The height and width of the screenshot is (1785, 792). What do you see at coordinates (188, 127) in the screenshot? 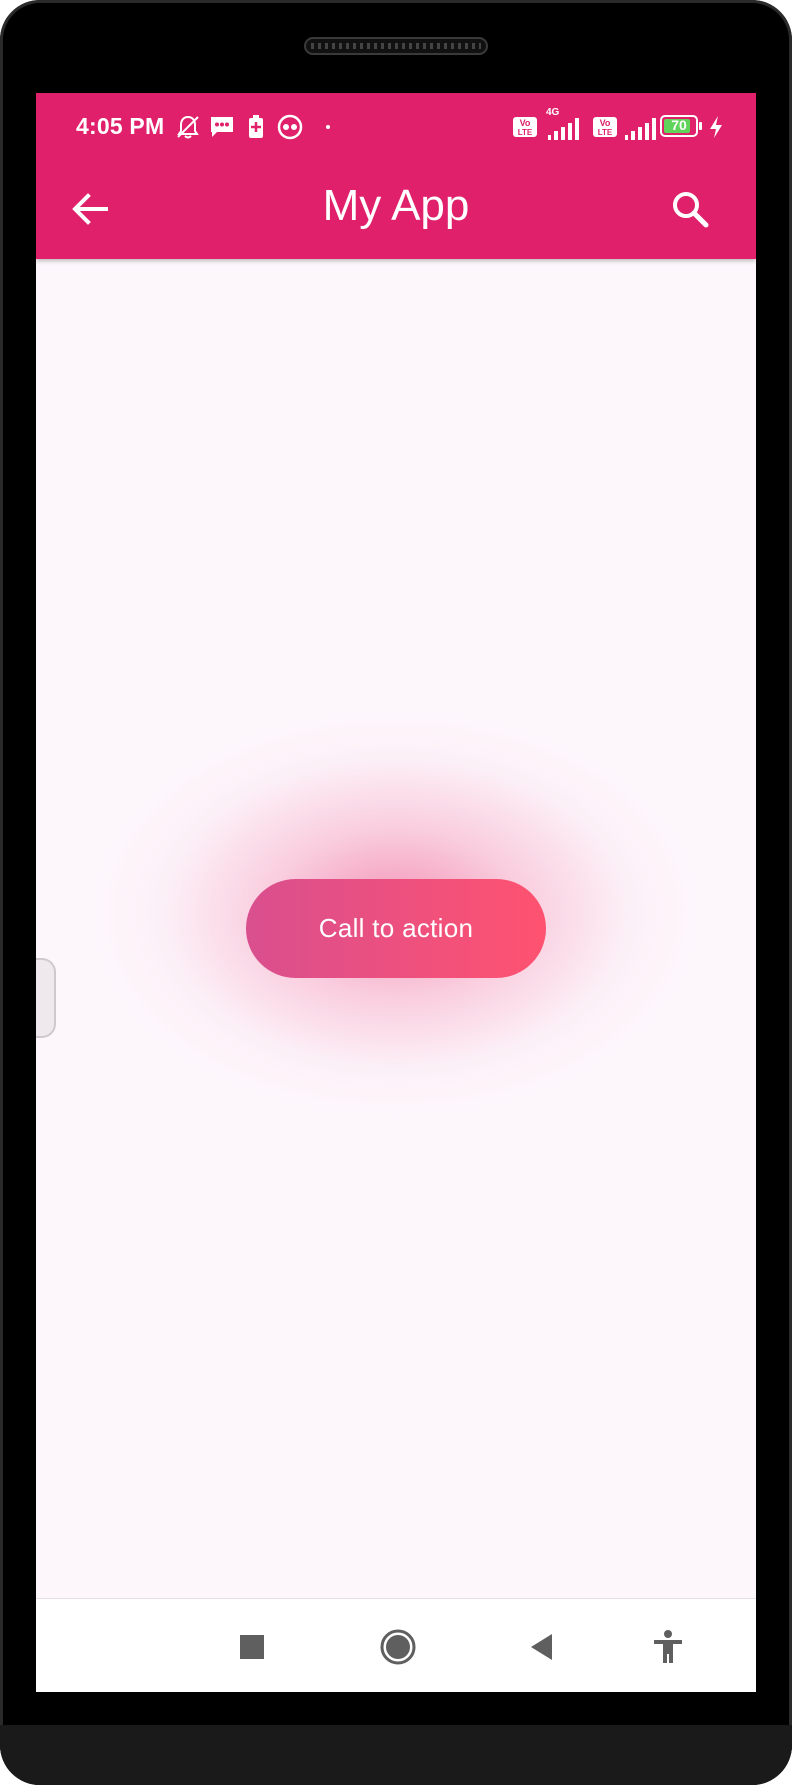
I see `bell-off-icon` at bounding box center [188, 127].